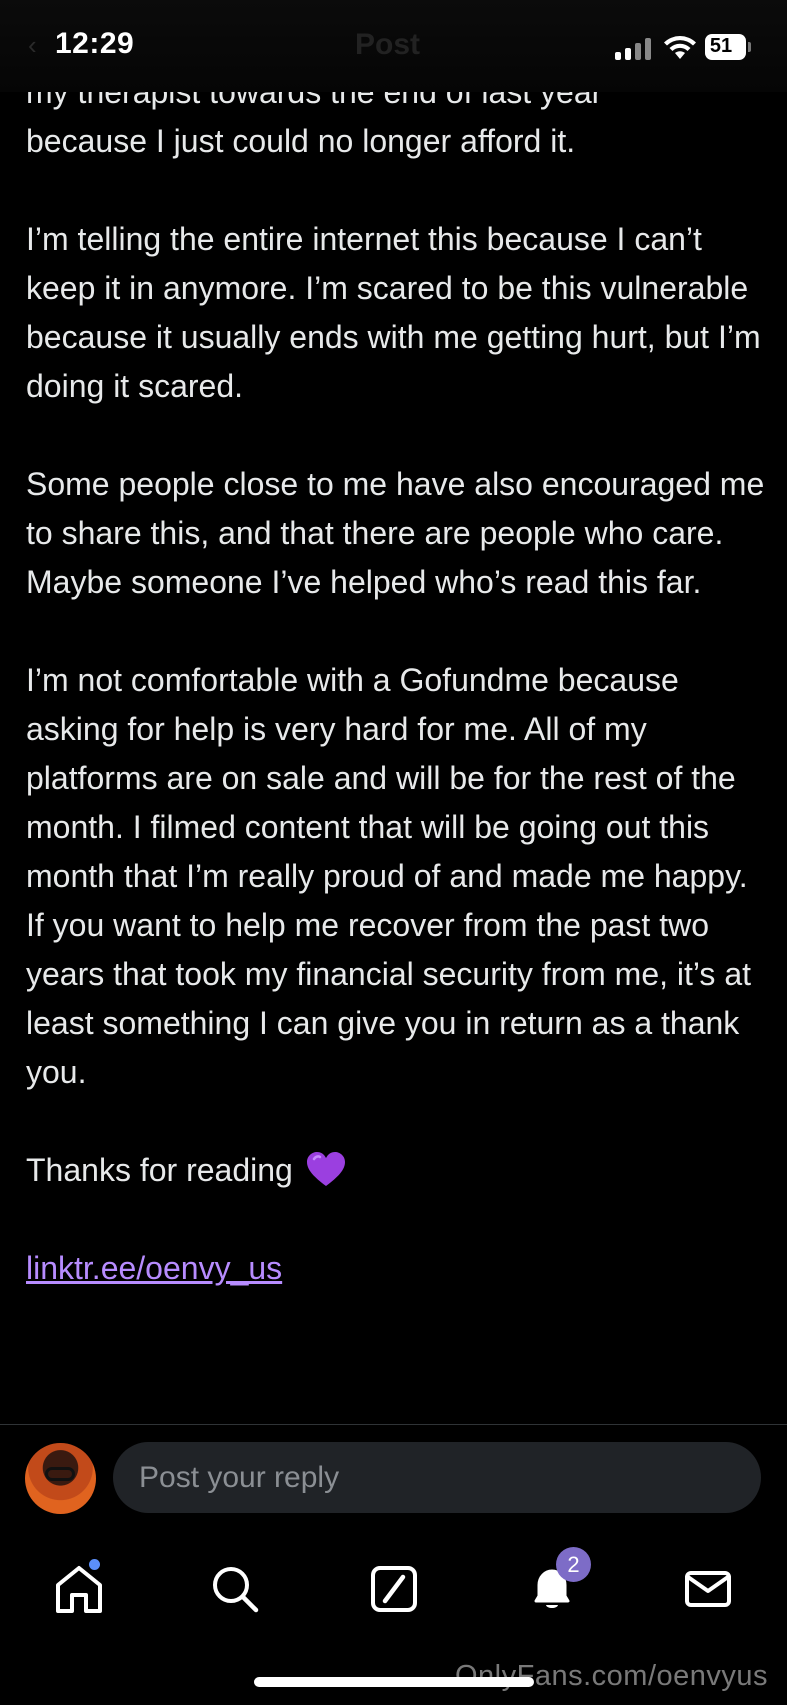 The image size is (787, 1705). I want to click on status-time: 12:29, so click(95, 43).